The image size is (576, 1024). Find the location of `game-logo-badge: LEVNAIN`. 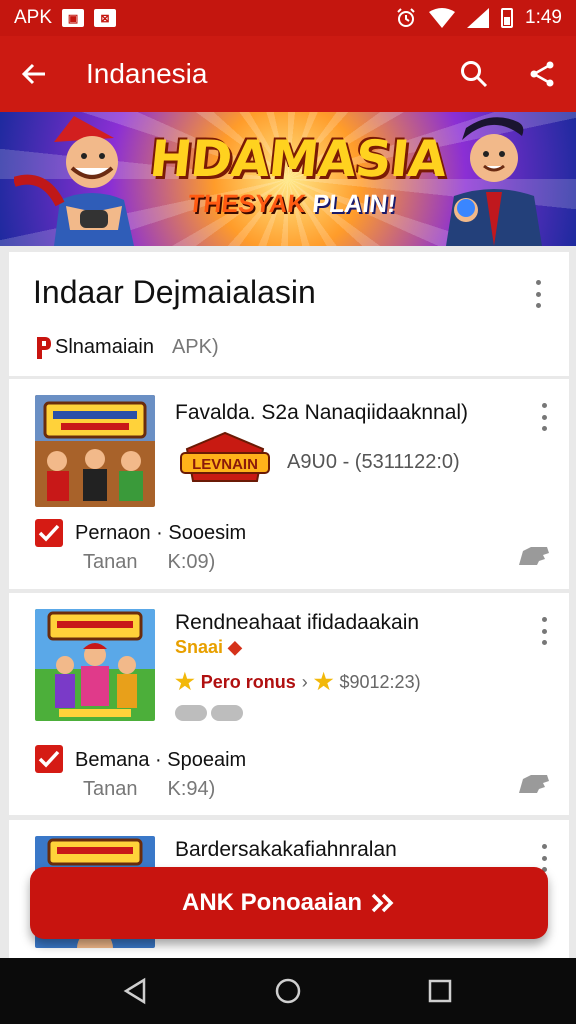

game-logo-badge: LEVNAIN is located at coordinates (225, 456).